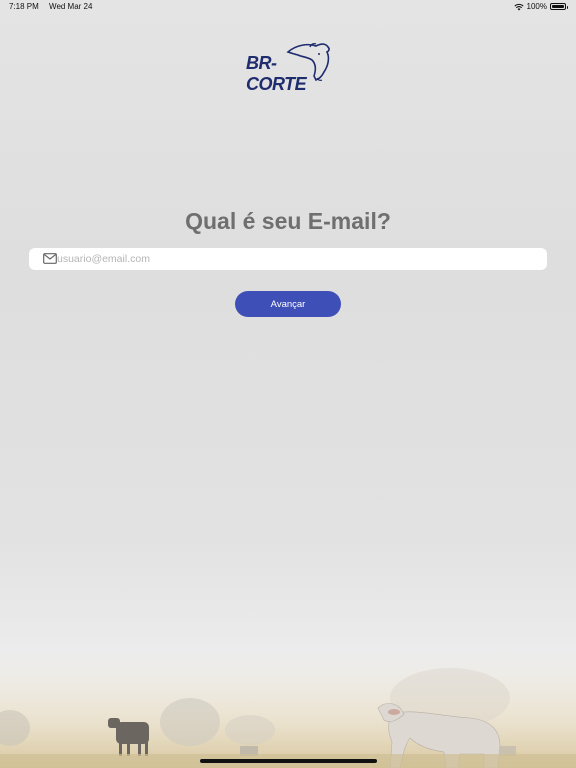 The width and height of the screenshot is (576, 768). I want to click on status-left: 7:18 PM Wed Mar 24, so click(54, 6).